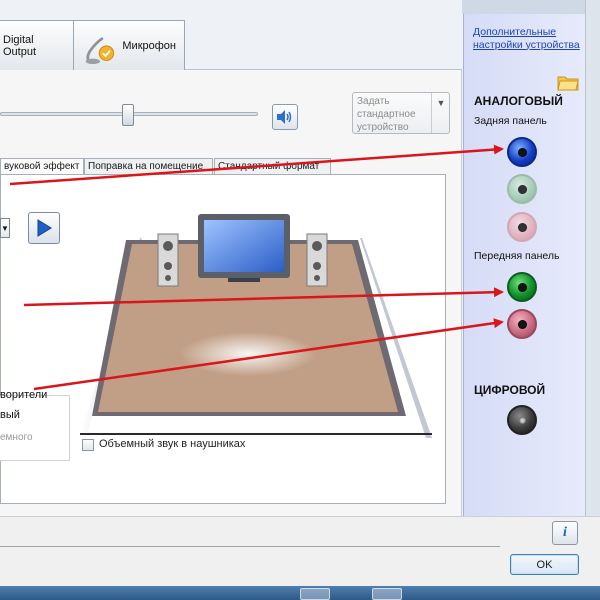 The image size is (600, 600). I want to click on play-test-button, so click(44, 228).